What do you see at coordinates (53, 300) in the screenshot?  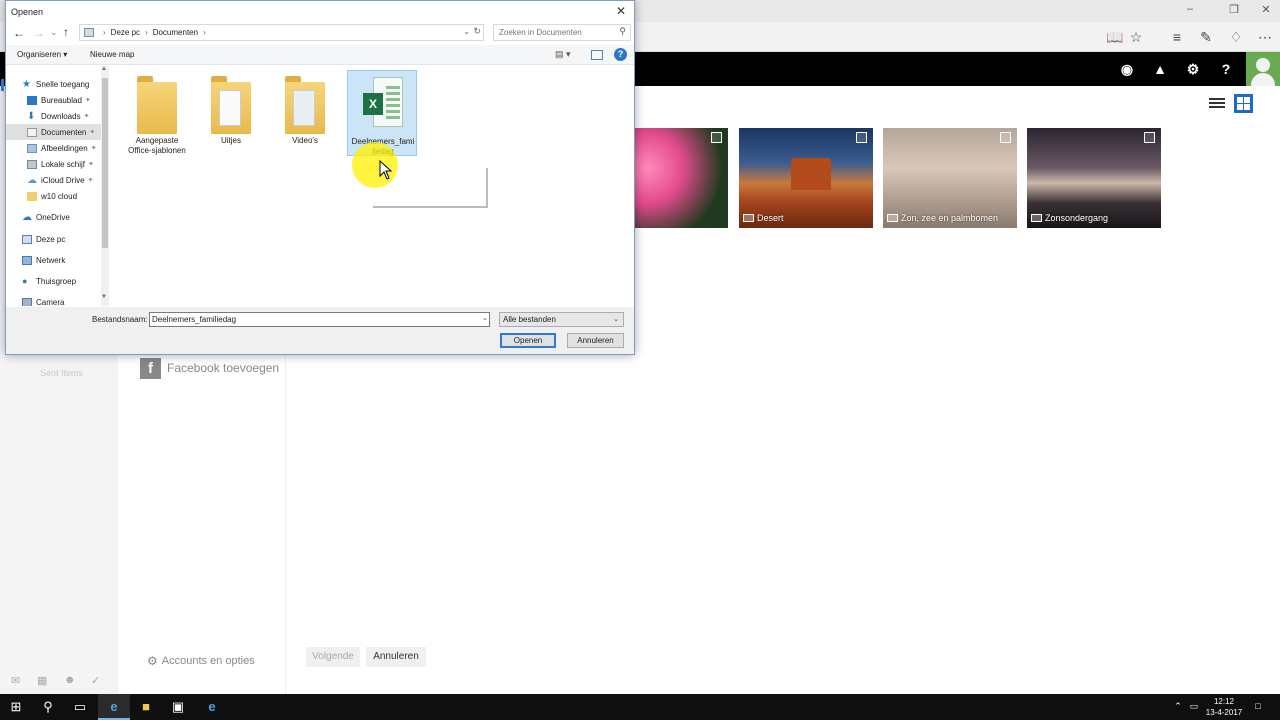 I see `sidebar-item-camera: Camera` at bounding box center [53, 300].